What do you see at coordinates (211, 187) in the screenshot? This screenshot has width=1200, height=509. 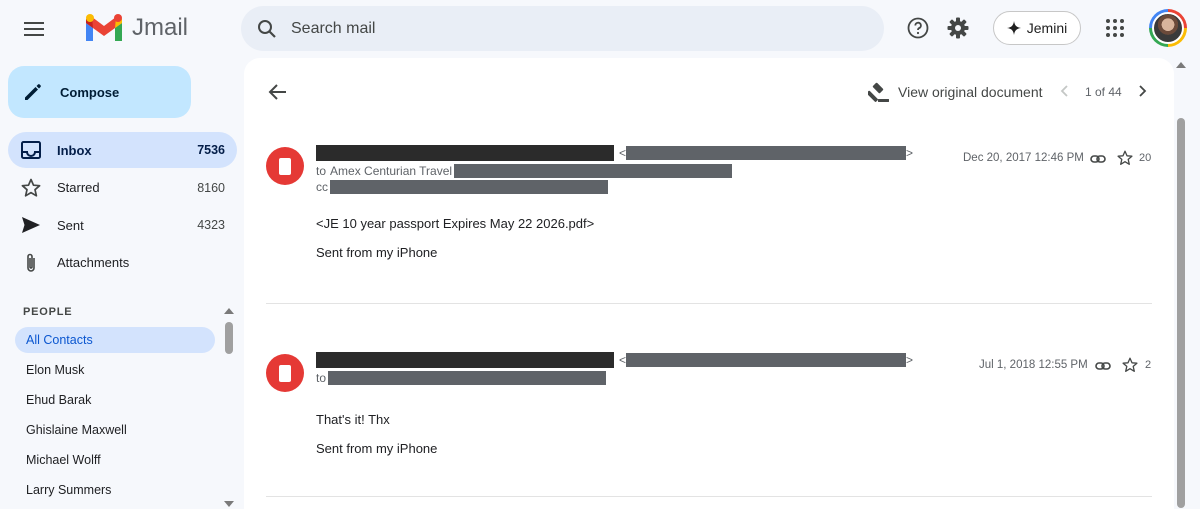 I see `starred-count: 8160` at bounding box center [211, 187].